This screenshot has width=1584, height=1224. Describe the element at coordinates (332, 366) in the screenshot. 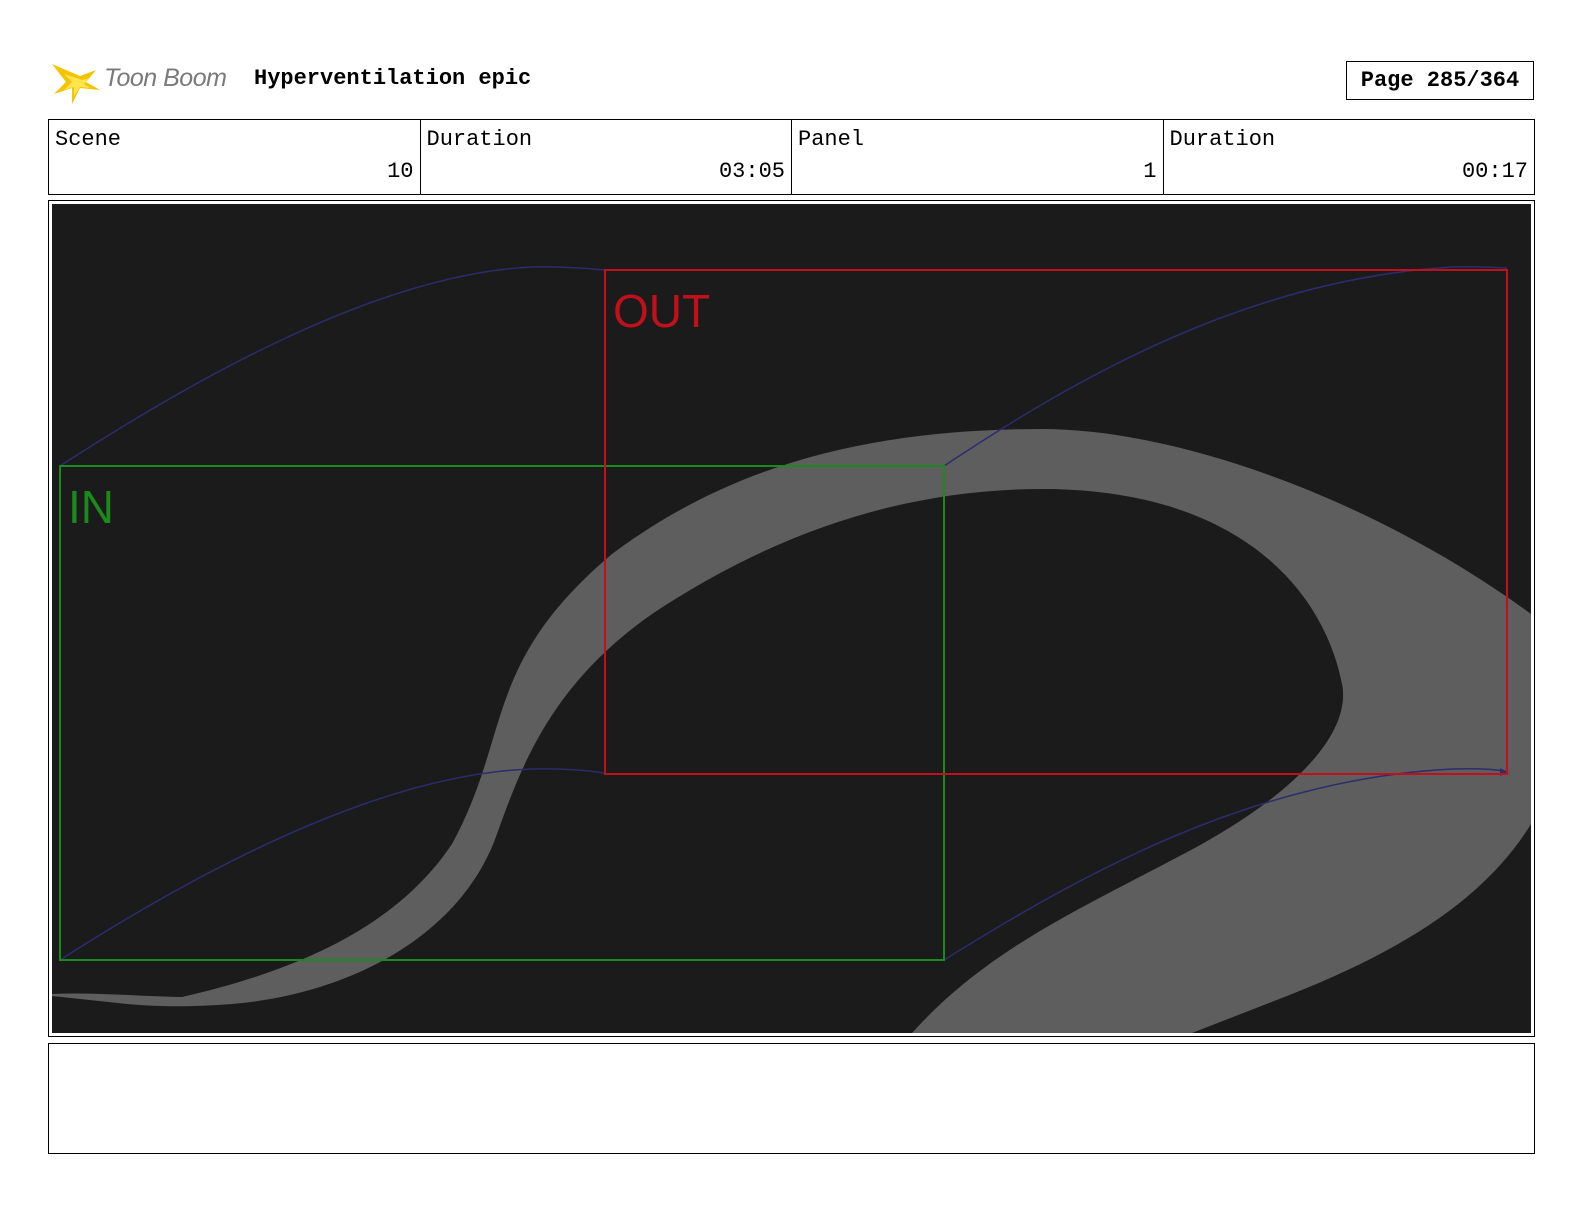

I see `motion-path-upper` at that location.